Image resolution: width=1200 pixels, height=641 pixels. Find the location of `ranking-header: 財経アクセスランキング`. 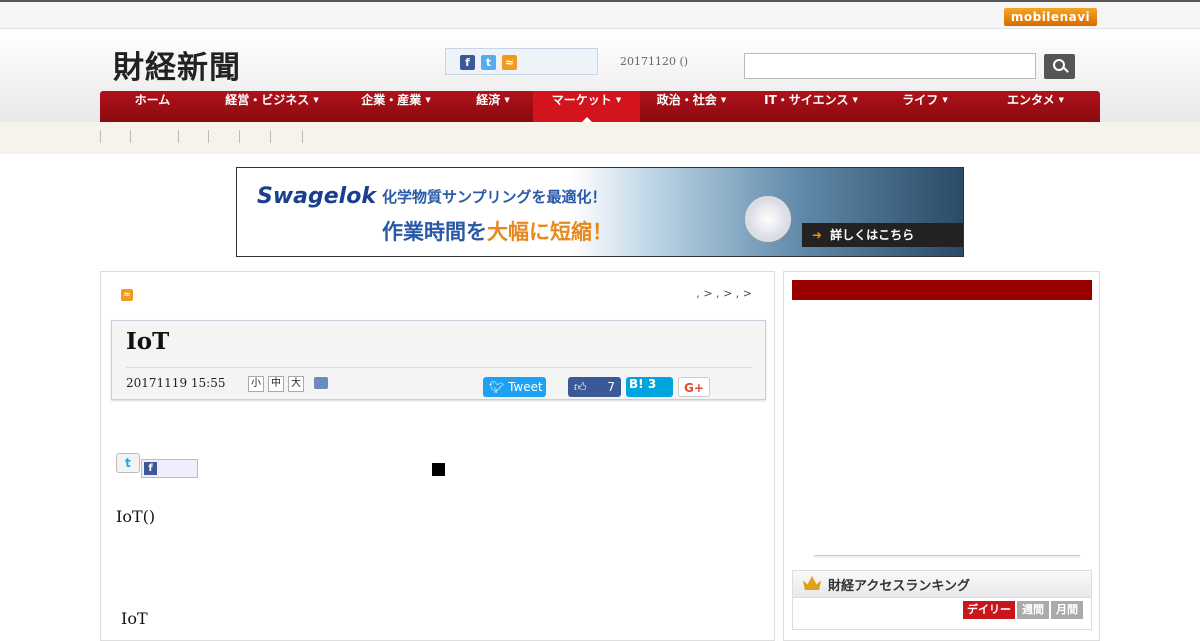

ranking-header: 財経アクセスランキング is located at coordinates (942, 584).